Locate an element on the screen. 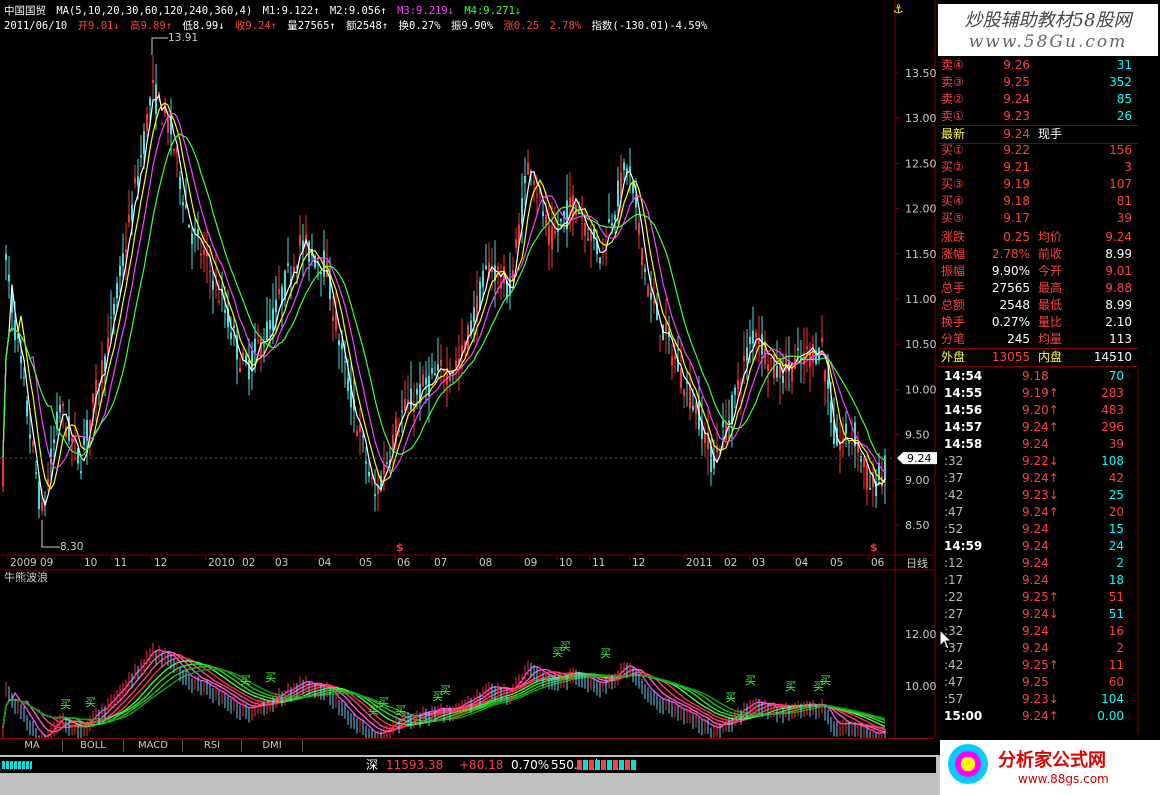  tick-time: 14:54 is located at coordinates (963, 376).